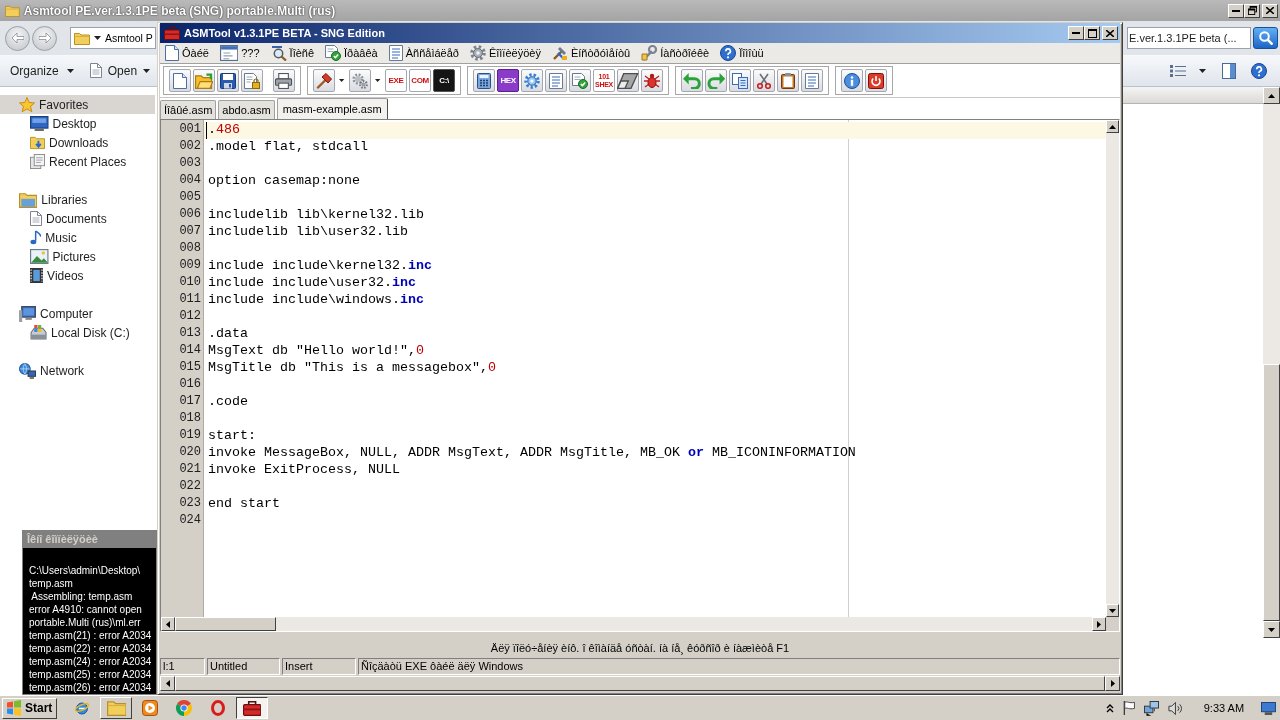 The width and height of the screenshot is (1280, 720). Describe the element at coordinates (742, 53) in the screenshot. I see `menu-item: Ïîìîùü` at that location.